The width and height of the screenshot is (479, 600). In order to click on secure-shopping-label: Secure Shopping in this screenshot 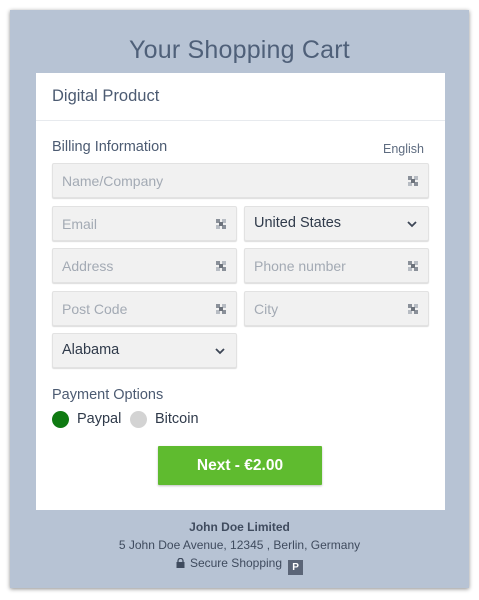, I will do `click(236, 563)`.